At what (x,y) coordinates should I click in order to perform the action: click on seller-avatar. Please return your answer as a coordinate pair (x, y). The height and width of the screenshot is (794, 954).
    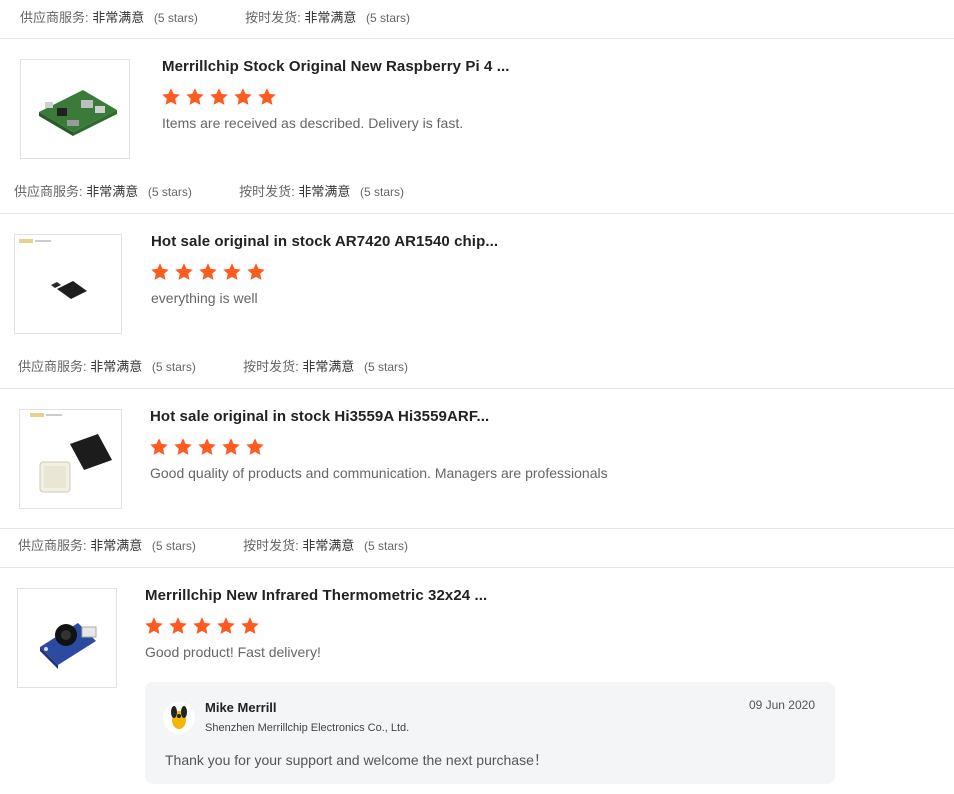
    Looking at the image, I should click on (179, 718).